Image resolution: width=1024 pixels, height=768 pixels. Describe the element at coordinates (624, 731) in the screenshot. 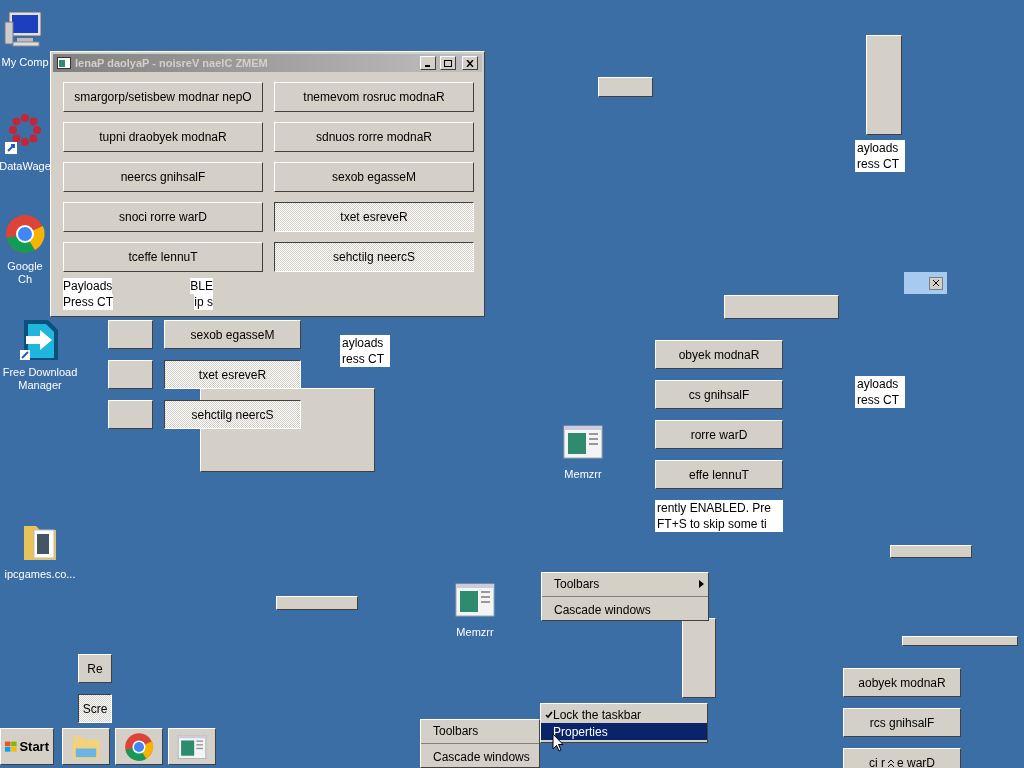

I see `menu-item: Properties` at that location.